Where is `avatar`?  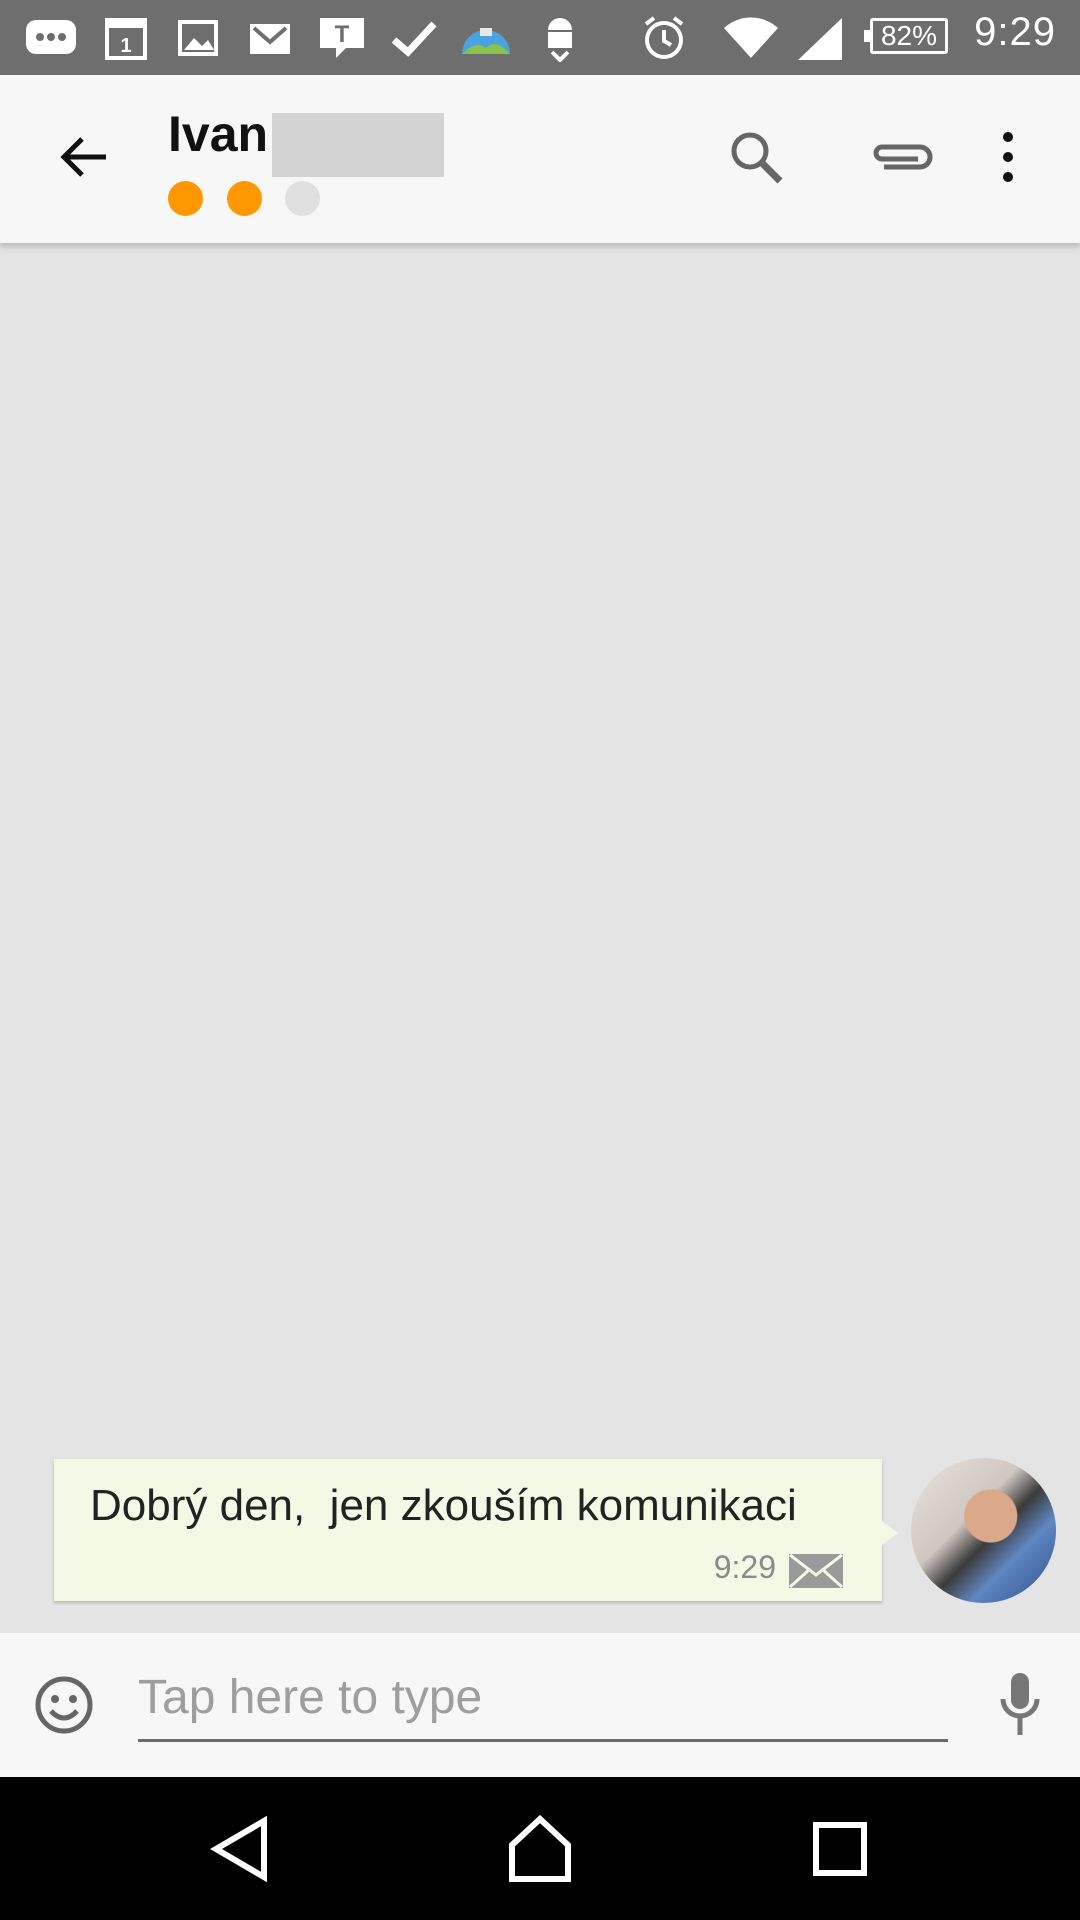 avatar is located at coordinates (983, 1530).